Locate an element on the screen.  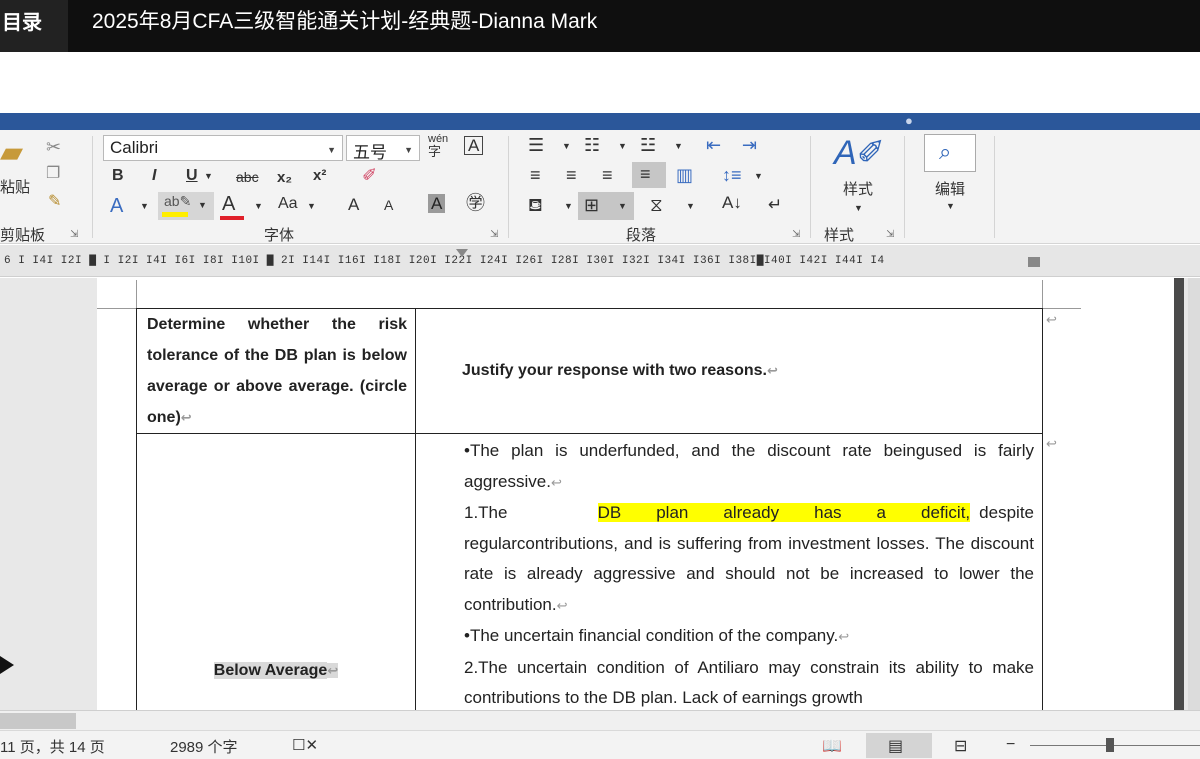
pinyin-guide-button: wén 字 is located at coordinates (438, 146).